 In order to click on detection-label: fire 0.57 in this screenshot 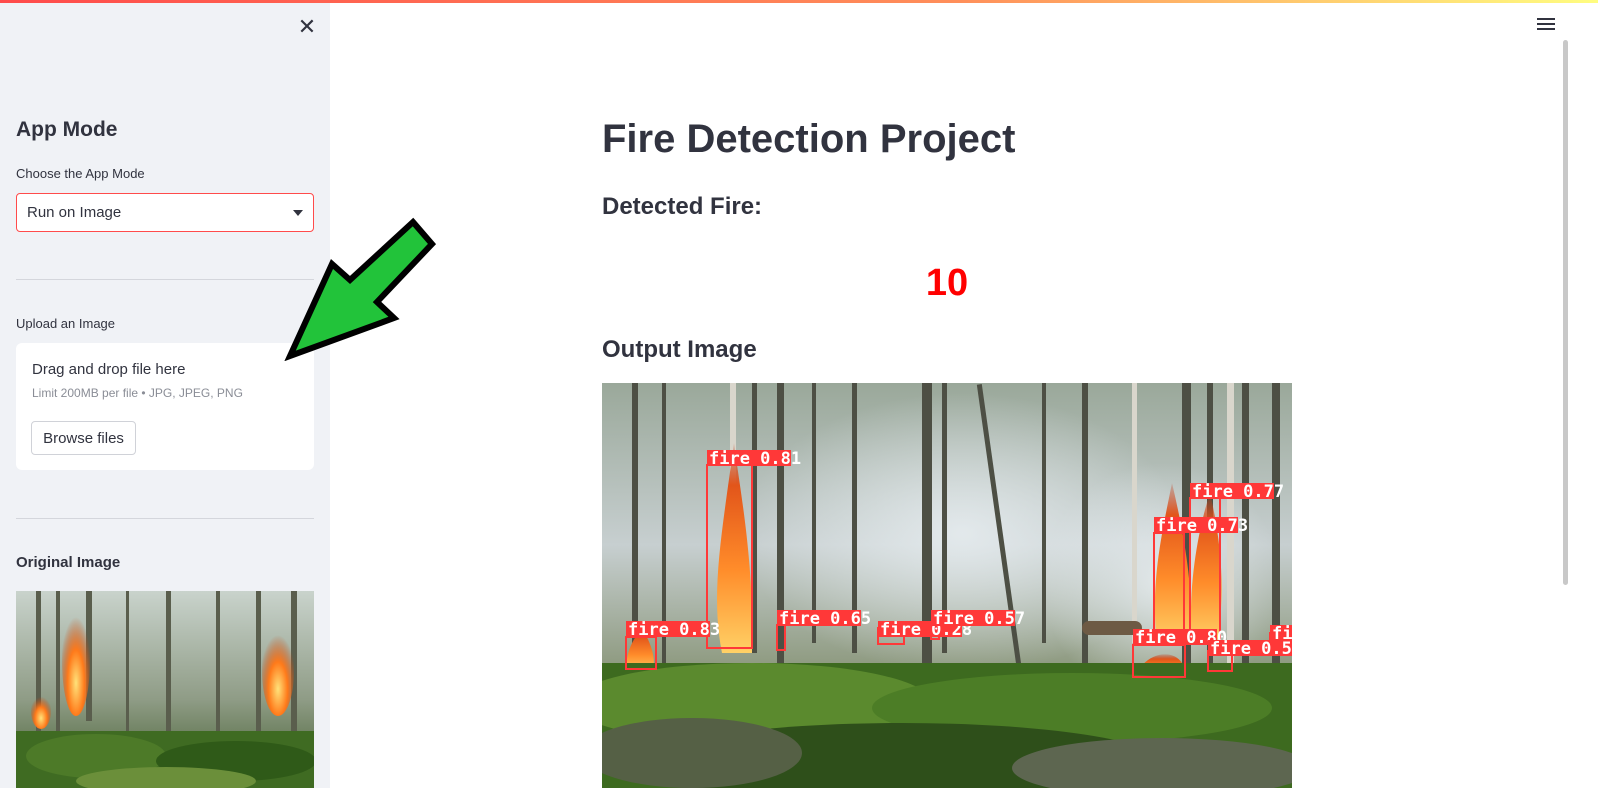, I will do `click(979, 619)`.